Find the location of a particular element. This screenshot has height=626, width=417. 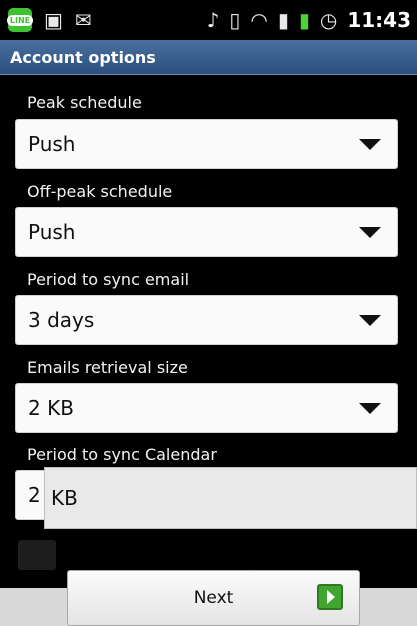

next-button: Next is located at coordinates (213, 598).